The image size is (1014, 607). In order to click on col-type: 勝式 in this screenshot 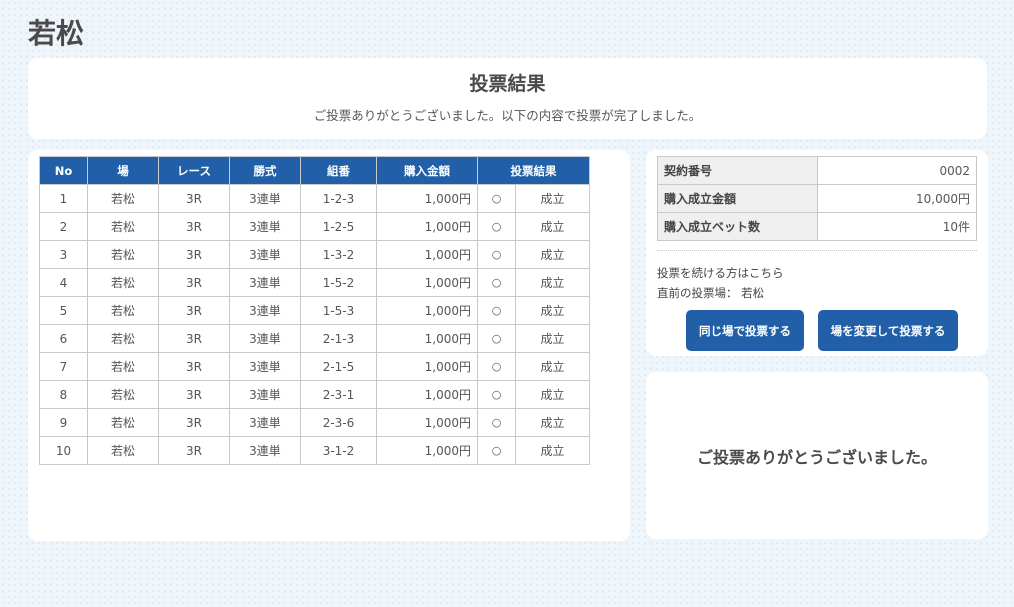, I will do `click(265, 170)`.